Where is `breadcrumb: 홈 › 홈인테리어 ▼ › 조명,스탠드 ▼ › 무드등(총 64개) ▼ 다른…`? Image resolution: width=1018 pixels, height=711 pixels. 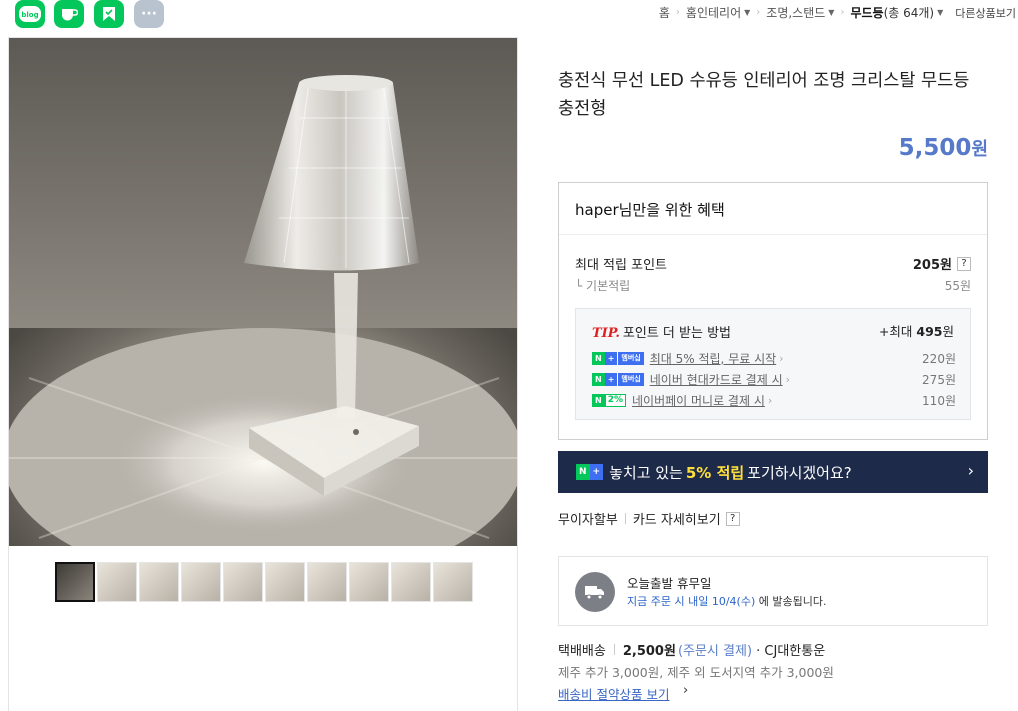
breadcrumb: 홈 › 홈인테리어 ▼ › 조명,스탠드 ▼ › 무드등(총 64개) ▼ 다른… is located at coordinates (837, 12).